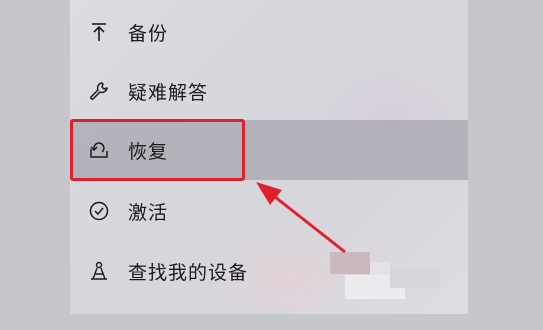 This screenshot has height=330, width=543. Describe the element at coordinates (301, 218) in the screenshot. I see `annotation-arrow` at that location.